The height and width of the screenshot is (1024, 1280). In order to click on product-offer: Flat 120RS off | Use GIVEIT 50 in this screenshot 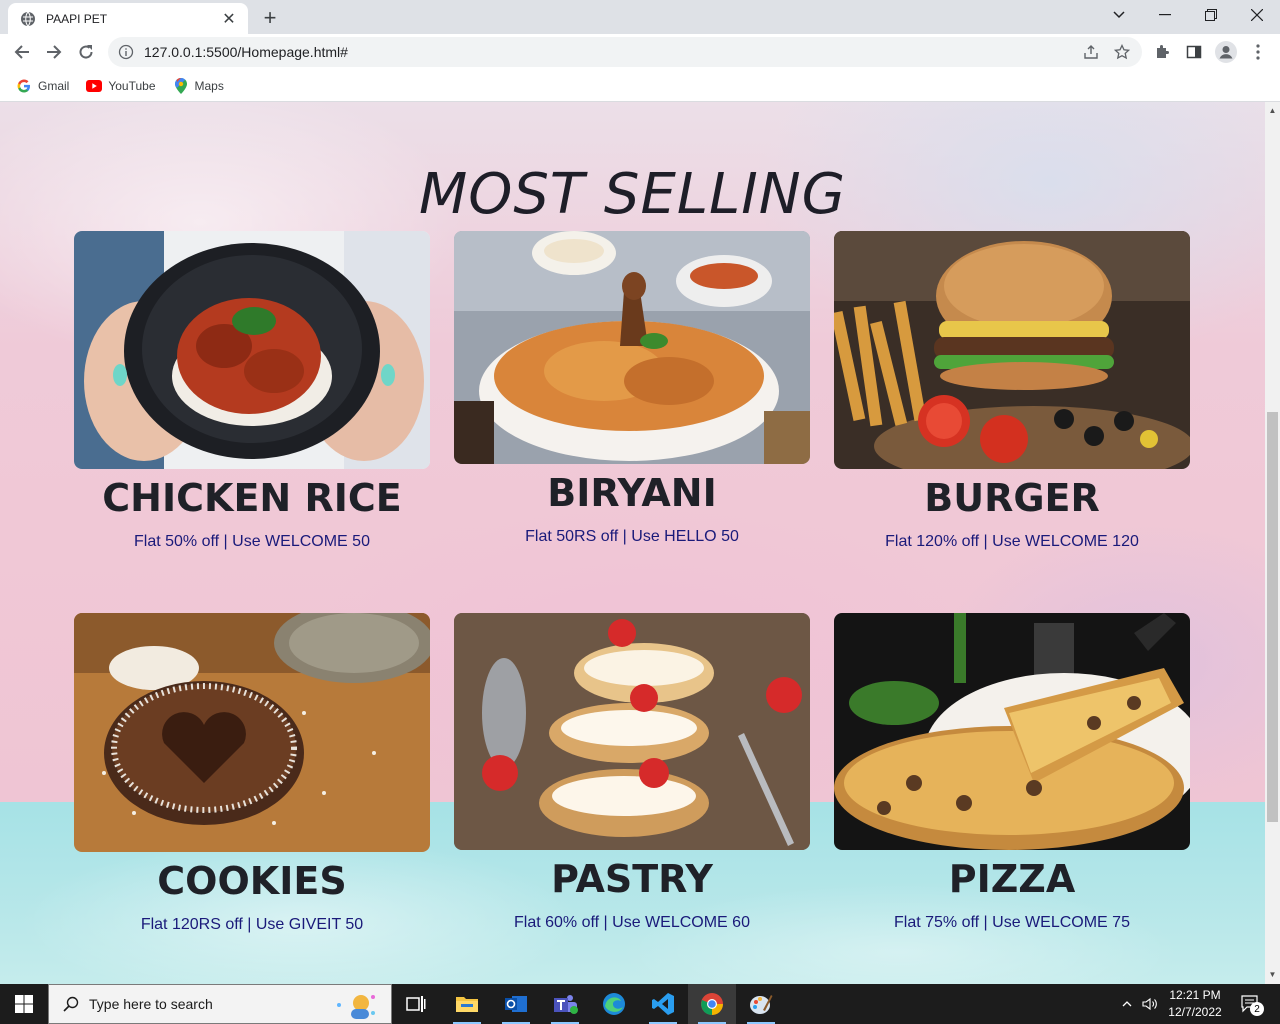, I will do `click(252, 924)`.